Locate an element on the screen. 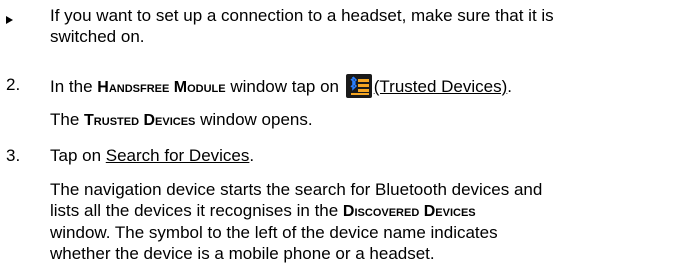 Image resolution: width=684 pixels, height=267 pixels. window-name-discovered: Discovered Devices is located at coordinates (409, 211).